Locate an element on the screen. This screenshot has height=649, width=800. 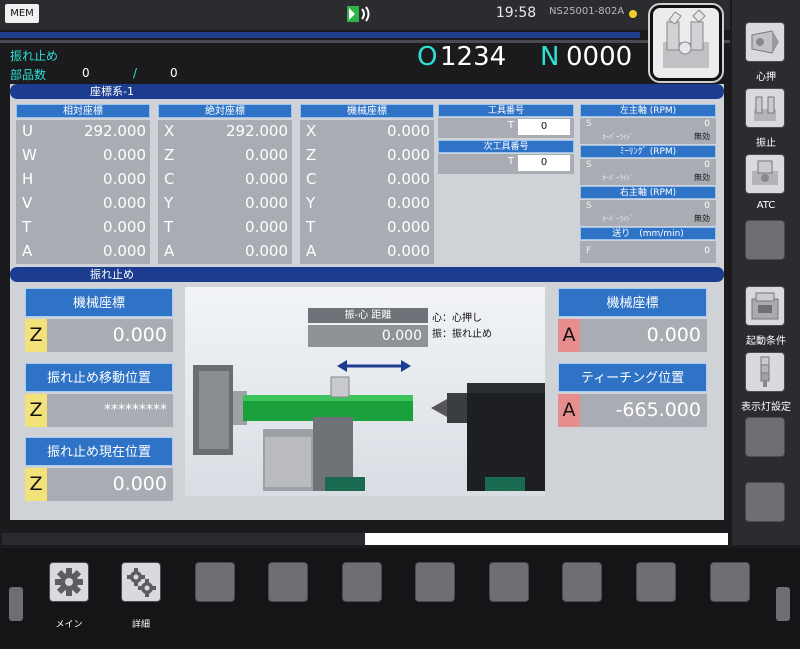
progress-fill is located at coordinates (546, 539).